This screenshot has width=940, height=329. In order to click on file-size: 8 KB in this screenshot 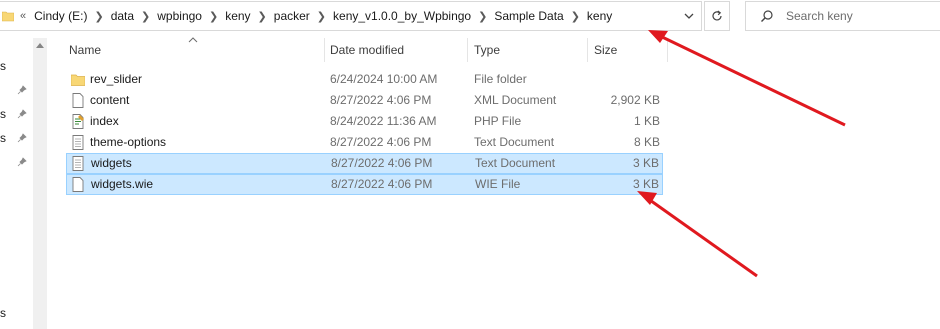, I will do `click(646, 142)`.